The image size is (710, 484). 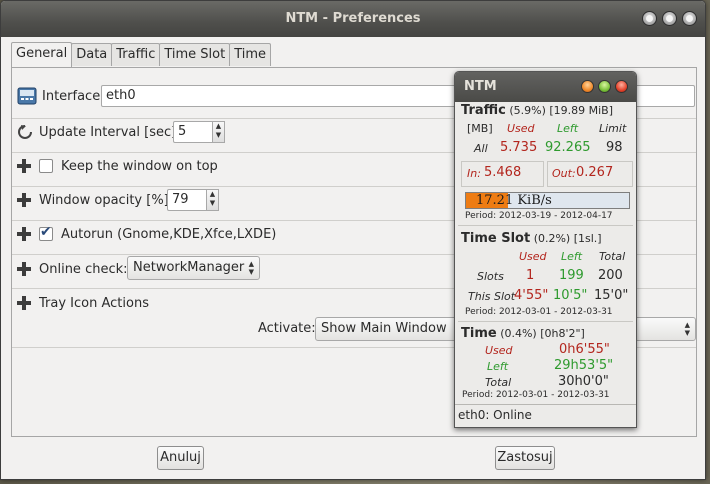 I want to click on timeslot-period: Period: 2012-03-01 - 2012-03-31, so click(x=539, y=312).